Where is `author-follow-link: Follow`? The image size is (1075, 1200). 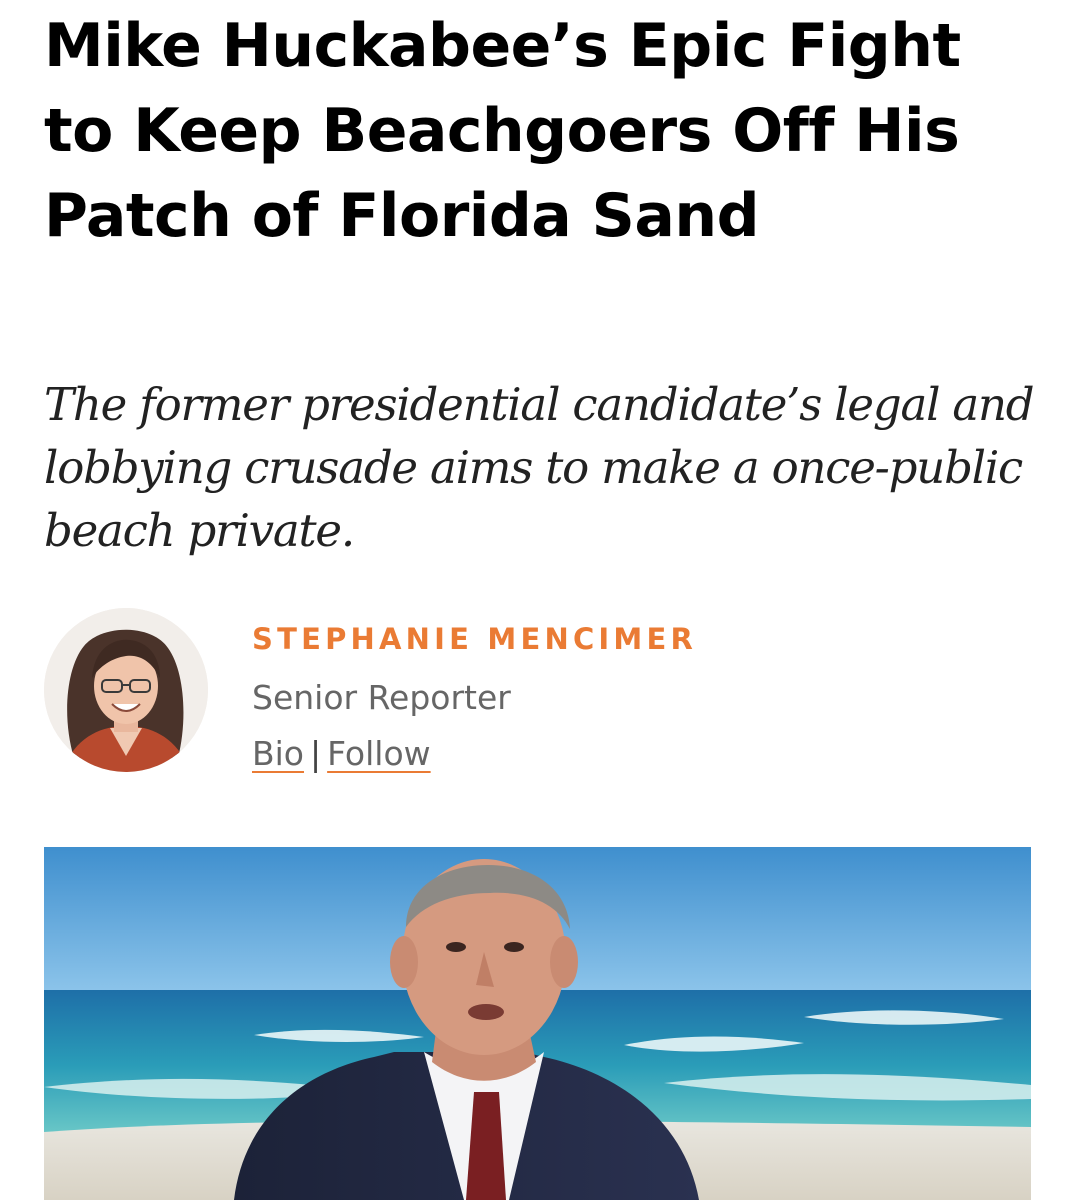
author-follow-link: Follow is located at coordinates (379, 753).